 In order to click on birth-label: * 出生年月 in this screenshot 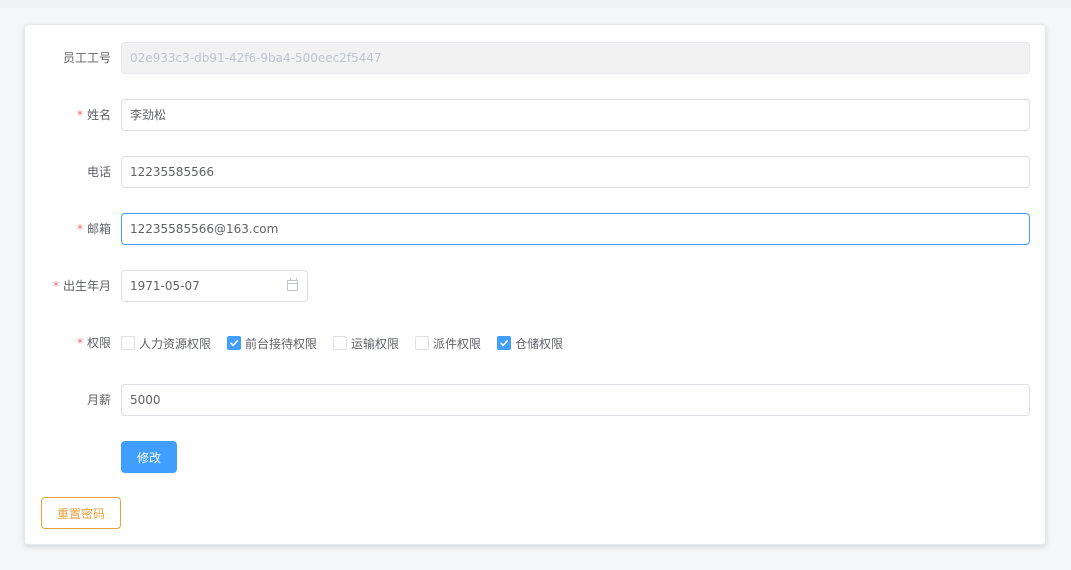, I will do `click(81, 286)`.